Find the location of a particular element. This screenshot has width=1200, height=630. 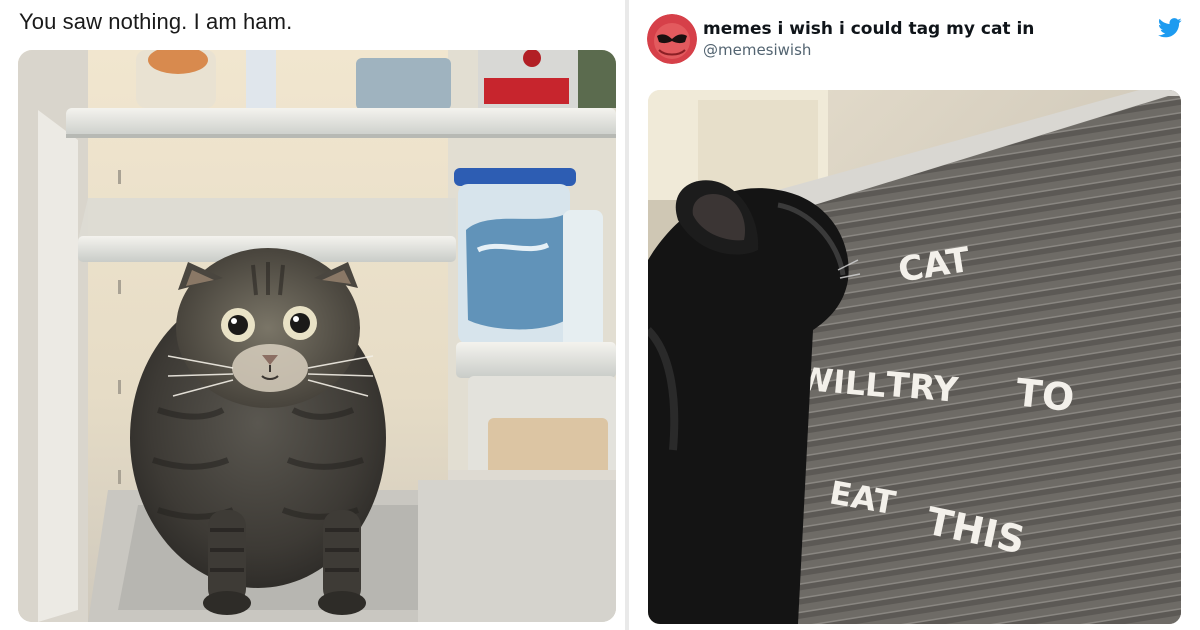

avatar-icon is located at coordinates (672, 39).